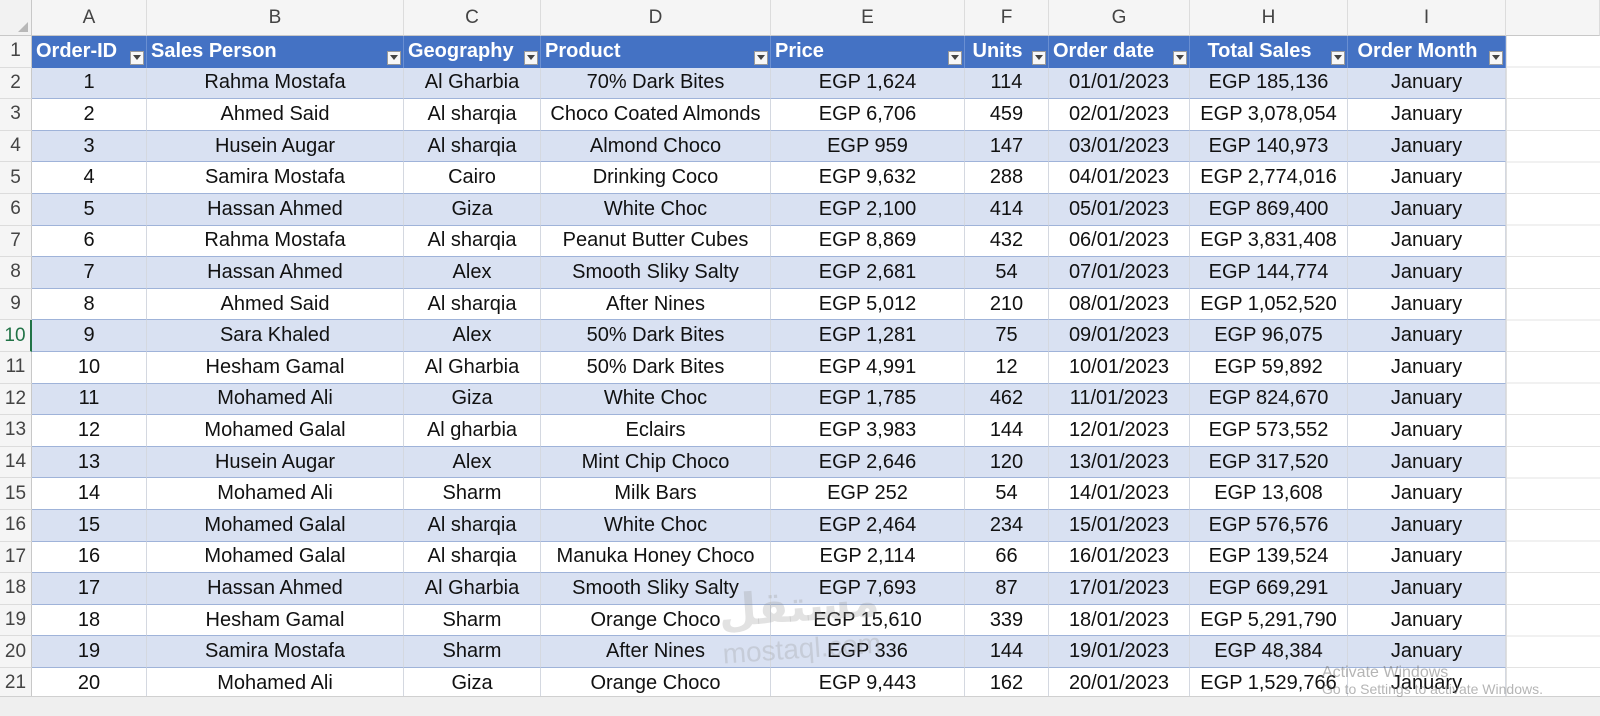  Describe the element at coordinates (275, 83) in the screenshot. I see `table-cell: Rahma Mostafa` at that location.